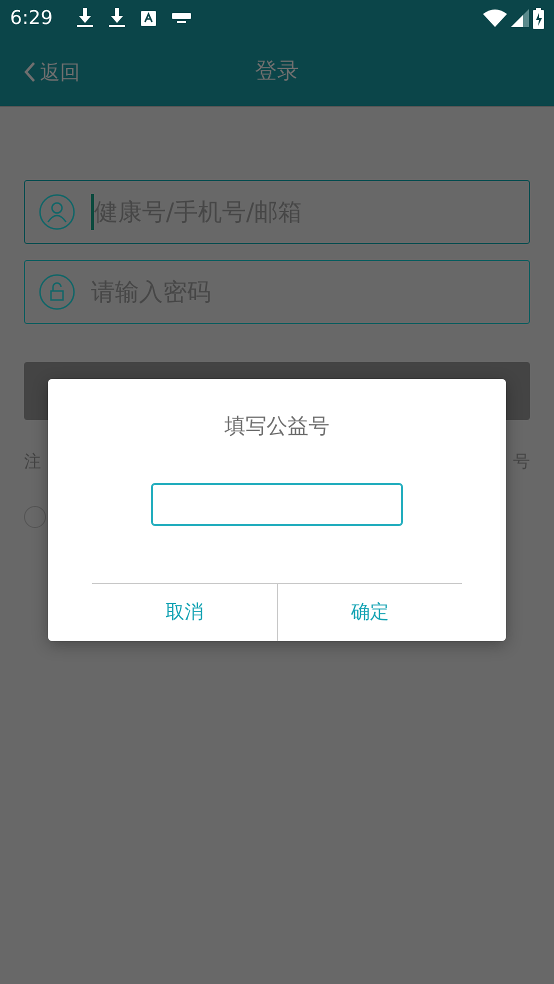  What do you see at coordinates (30, 72) in the screenshot?
I see `chevron-left-icon` at bounding box center [30, 72].